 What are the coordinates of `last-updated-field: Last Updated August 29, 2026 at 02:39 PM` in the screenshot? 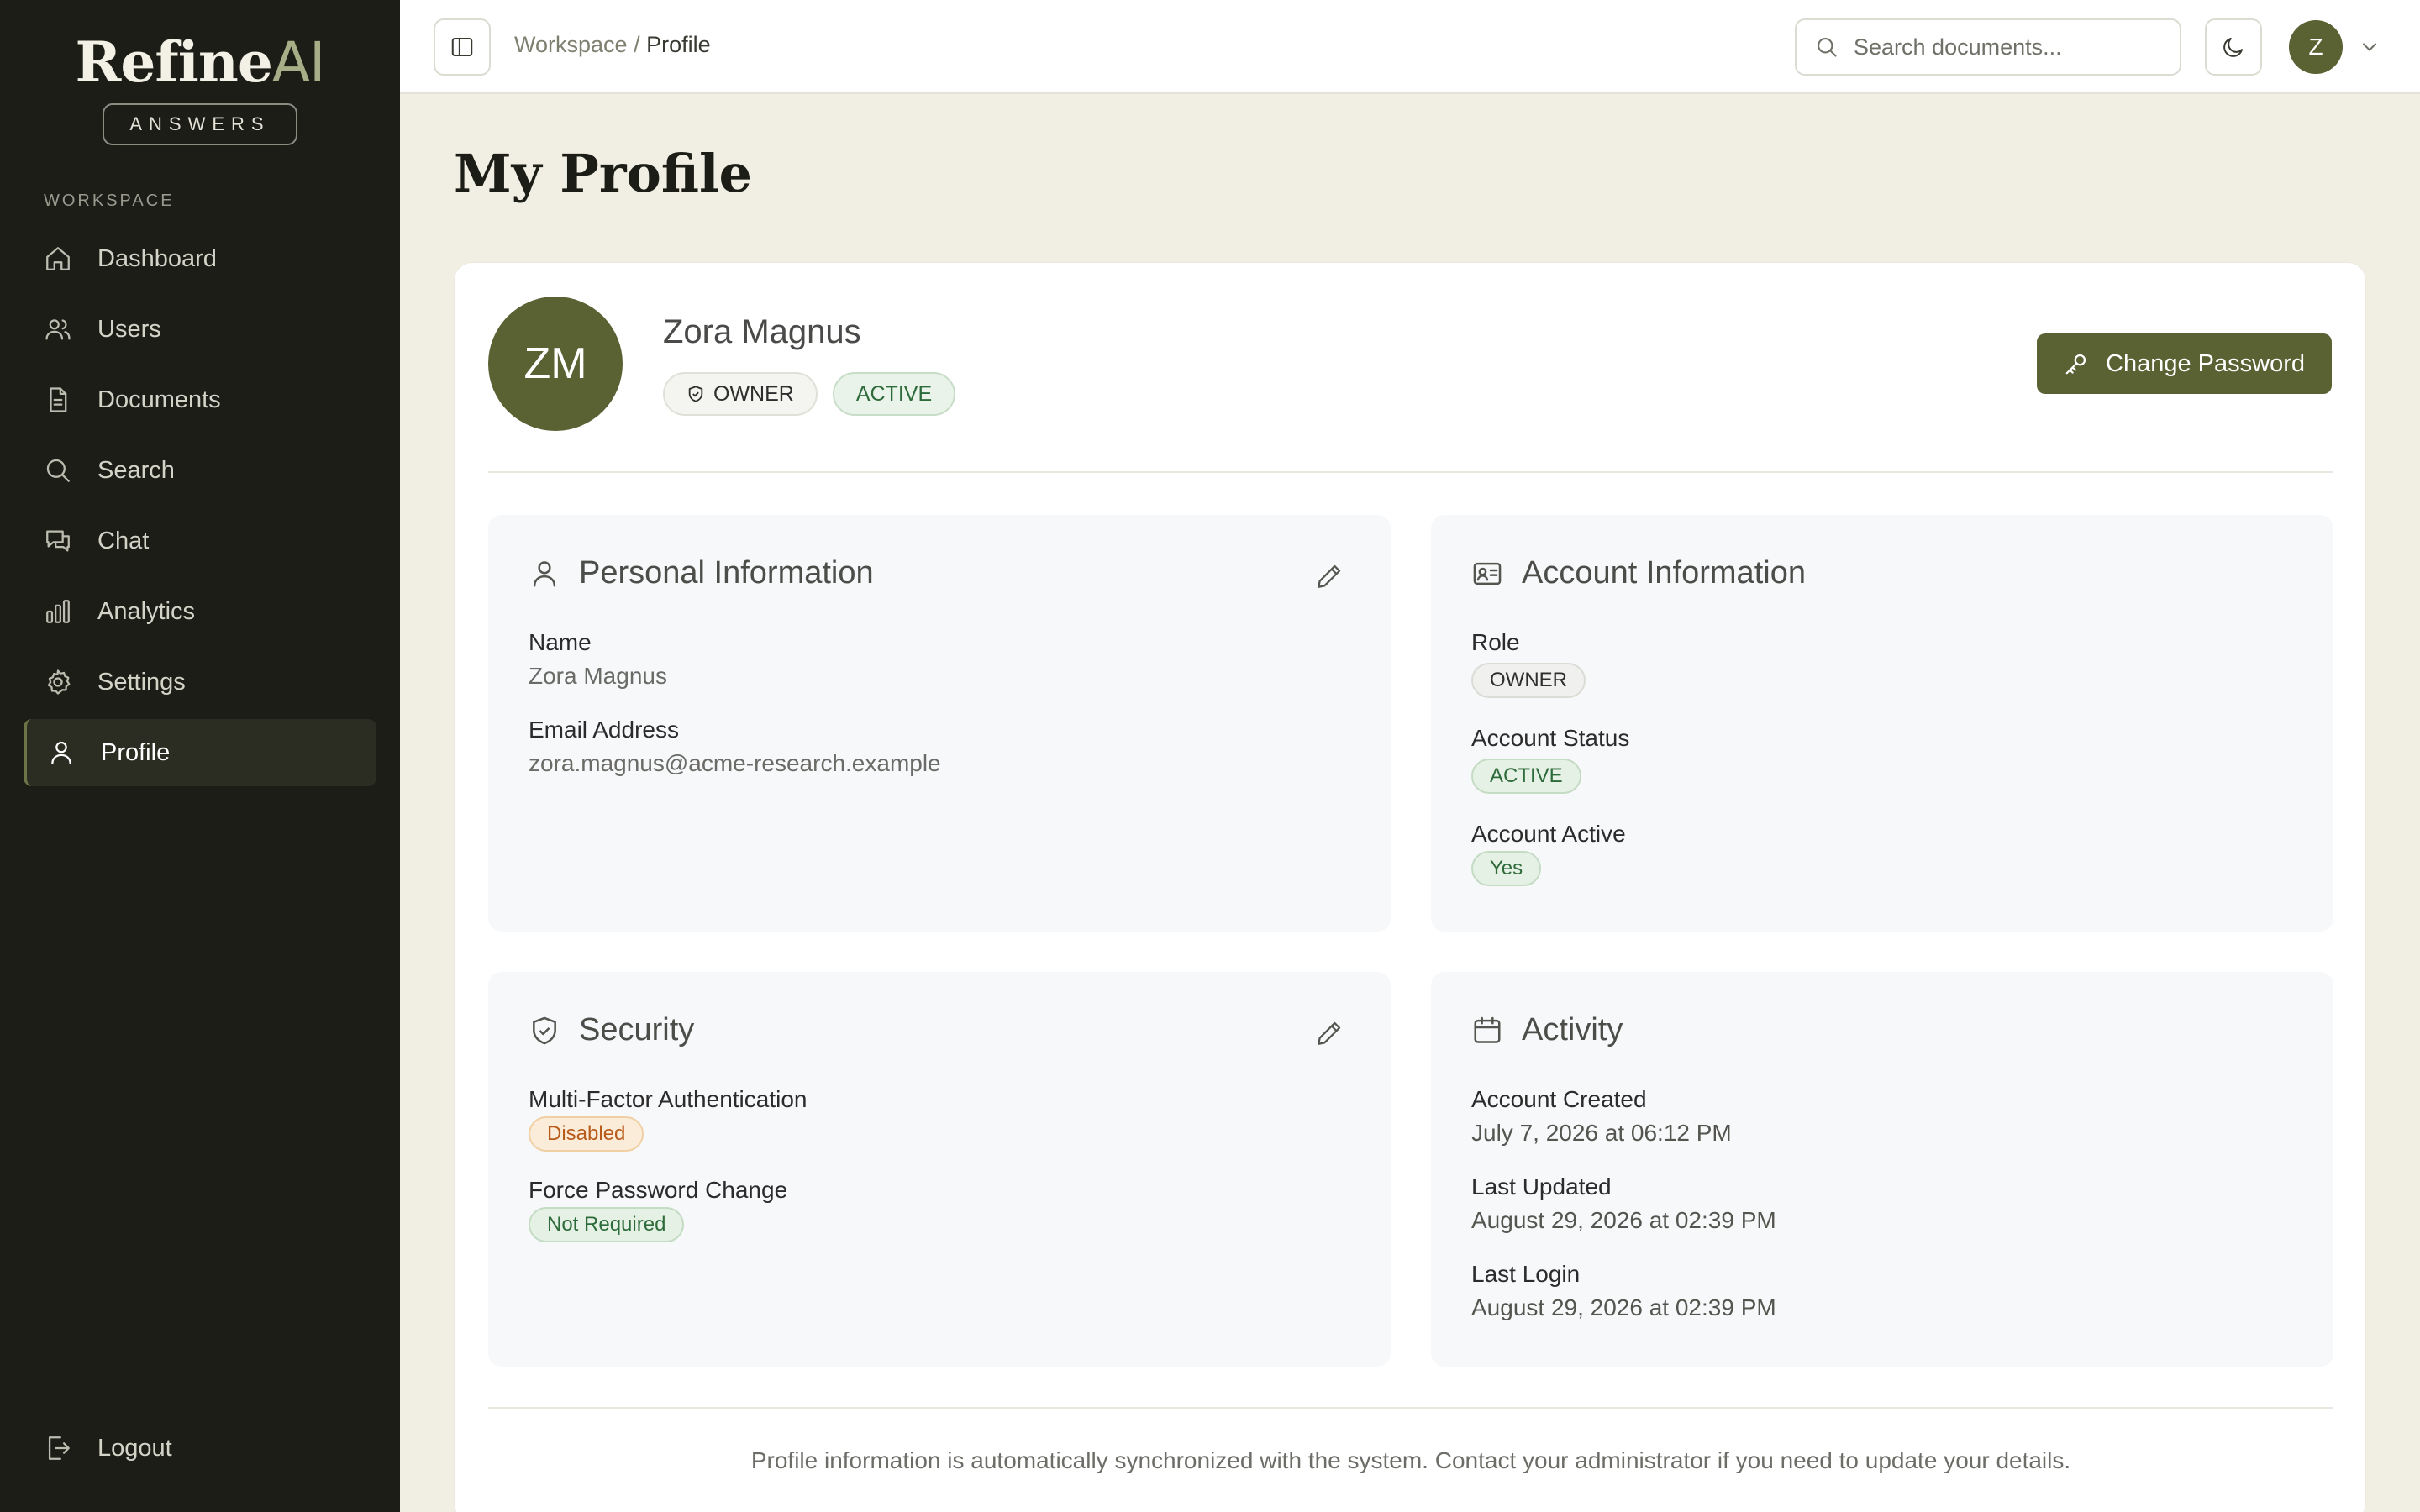 It's located at (1623, 1203).